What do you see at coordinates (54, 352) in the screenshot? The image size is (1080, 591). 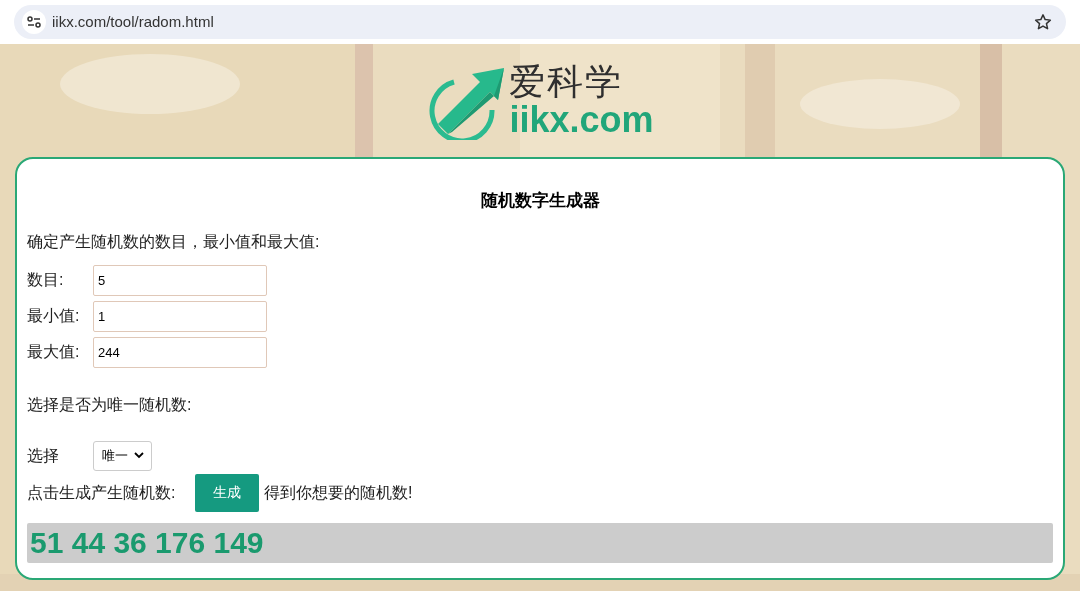 I see `field-label: 最大值:` at bounding box center [54, 352].